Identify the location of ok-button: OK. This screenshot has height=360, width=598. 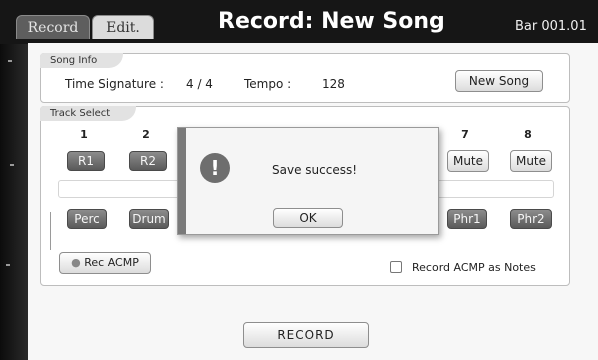
(308, 218).